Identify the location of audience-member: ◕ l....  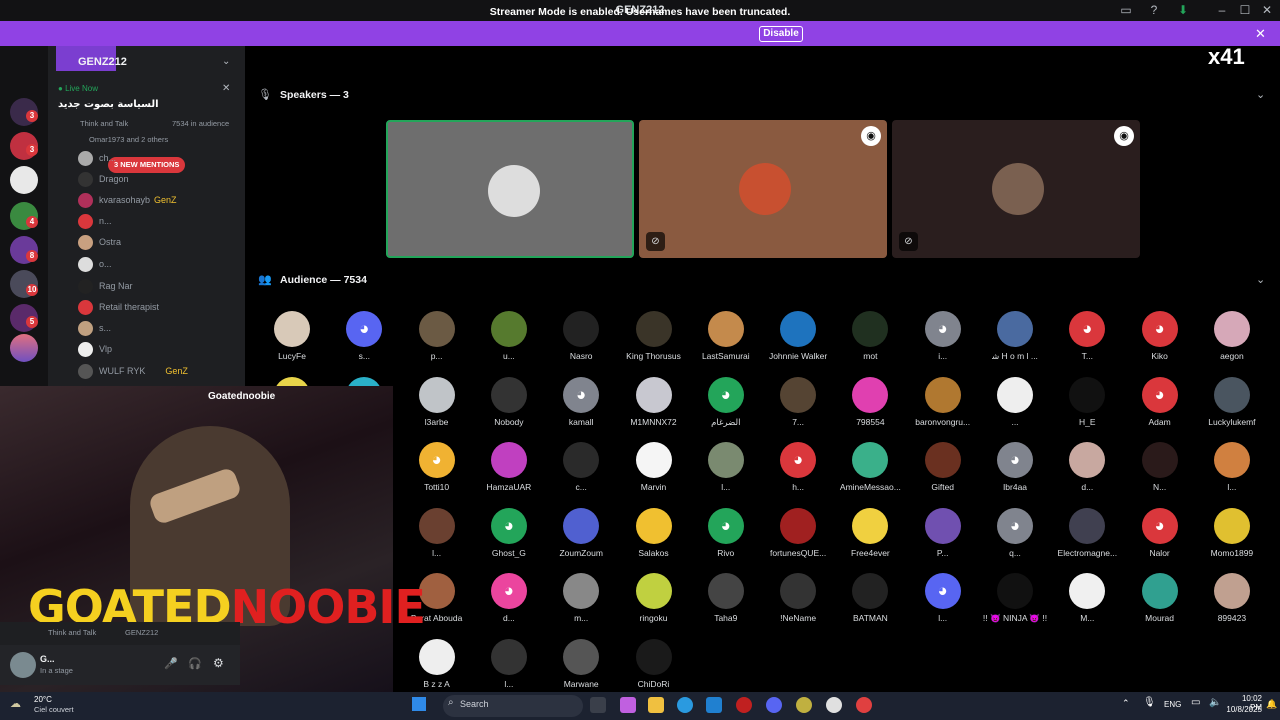
(943, 605).